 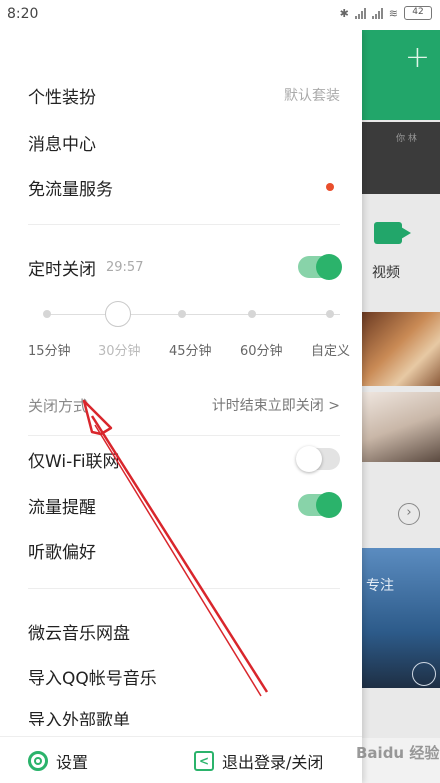 I want to click on menu-item-wifi-only: 仅Wi-Fi联网, so click(x=184, y=459).